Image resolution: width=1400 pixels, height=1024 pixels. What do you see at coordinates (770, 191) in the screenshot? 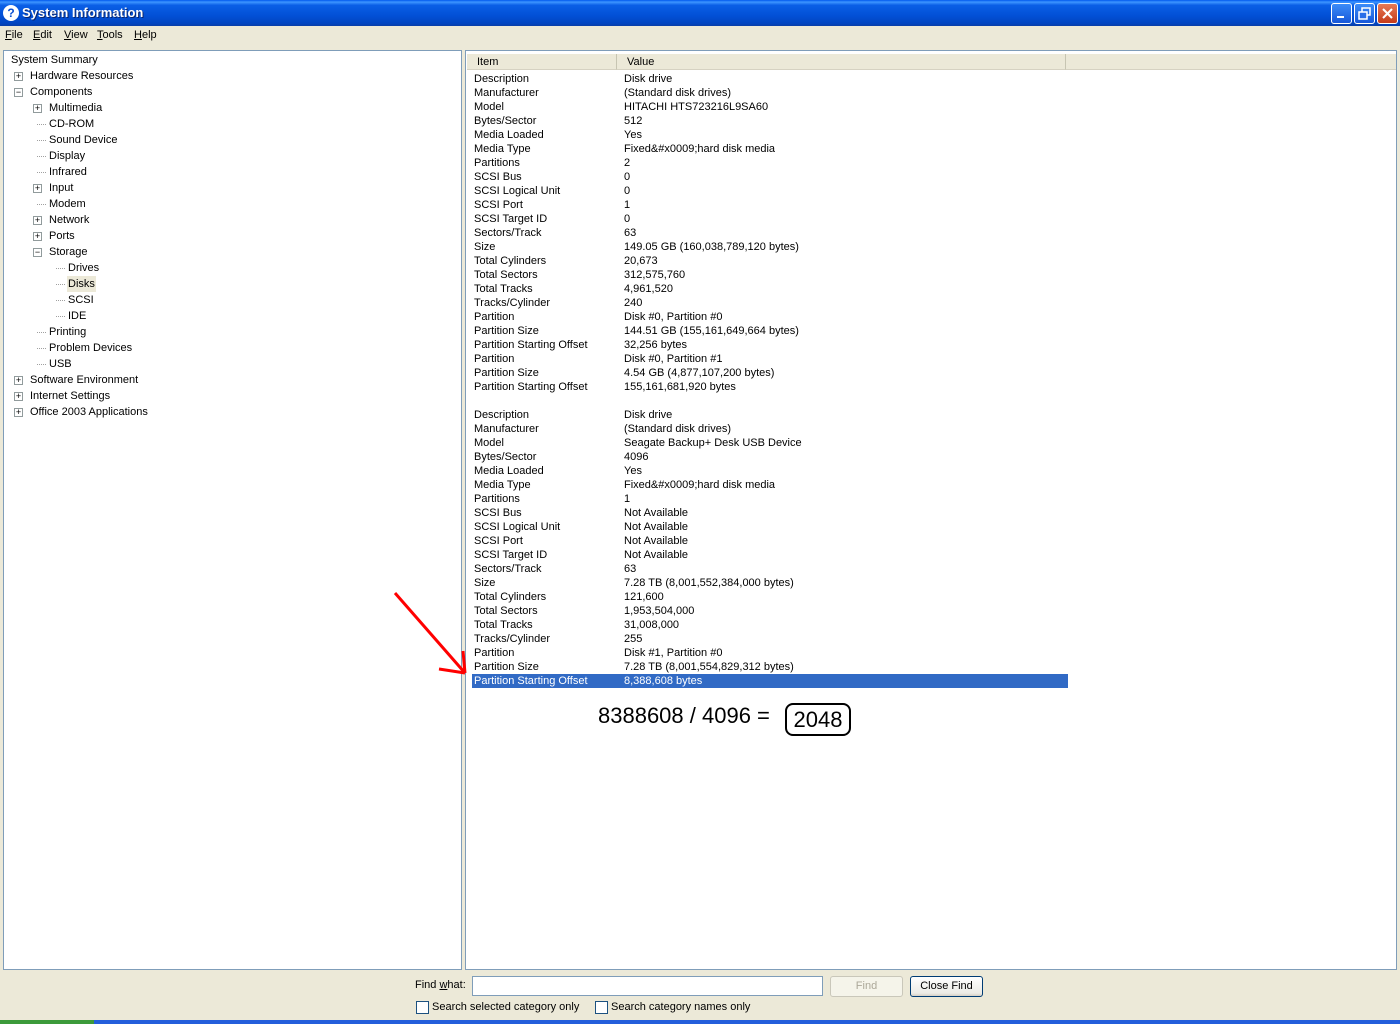
I see `details-row: SCSI Logical Unit 0` at bounding box center [770, 191].